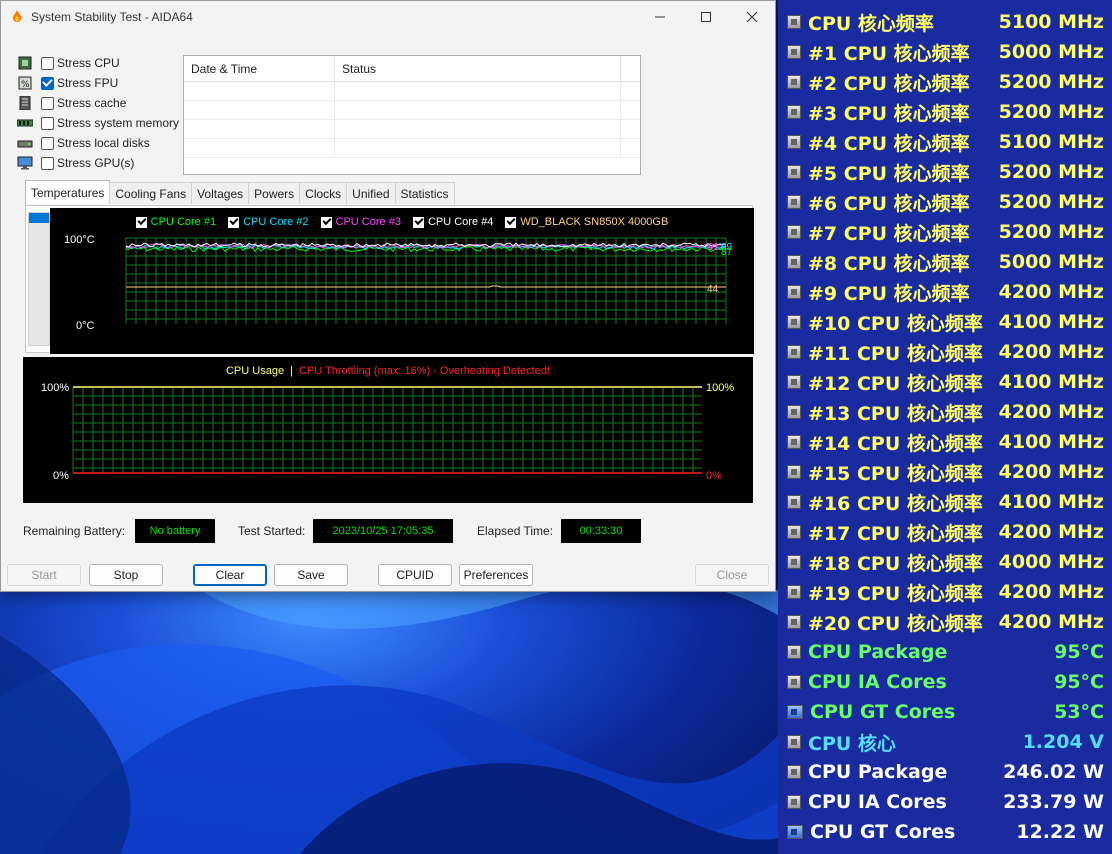 Image resolution: width=1112 pixels, height=854 pixels. I want to click on osd-row: #13 CPU 核心频率 4200 MHz, so click(945, 412).